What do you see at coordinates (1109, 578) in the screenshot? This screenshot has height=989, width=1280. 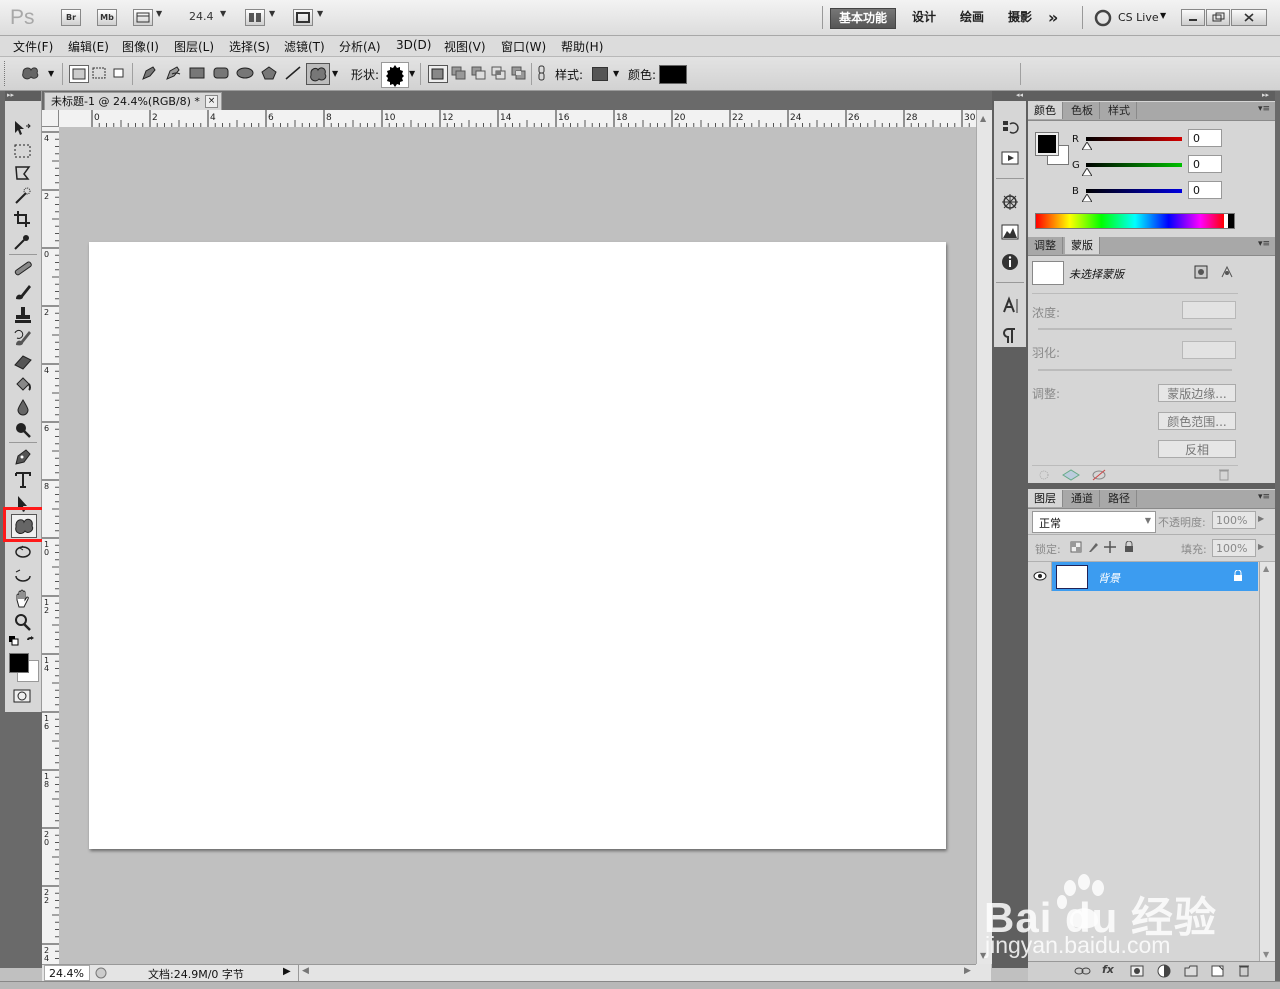 I see `layer-name: 背景` at bounding box center [1109, 578].